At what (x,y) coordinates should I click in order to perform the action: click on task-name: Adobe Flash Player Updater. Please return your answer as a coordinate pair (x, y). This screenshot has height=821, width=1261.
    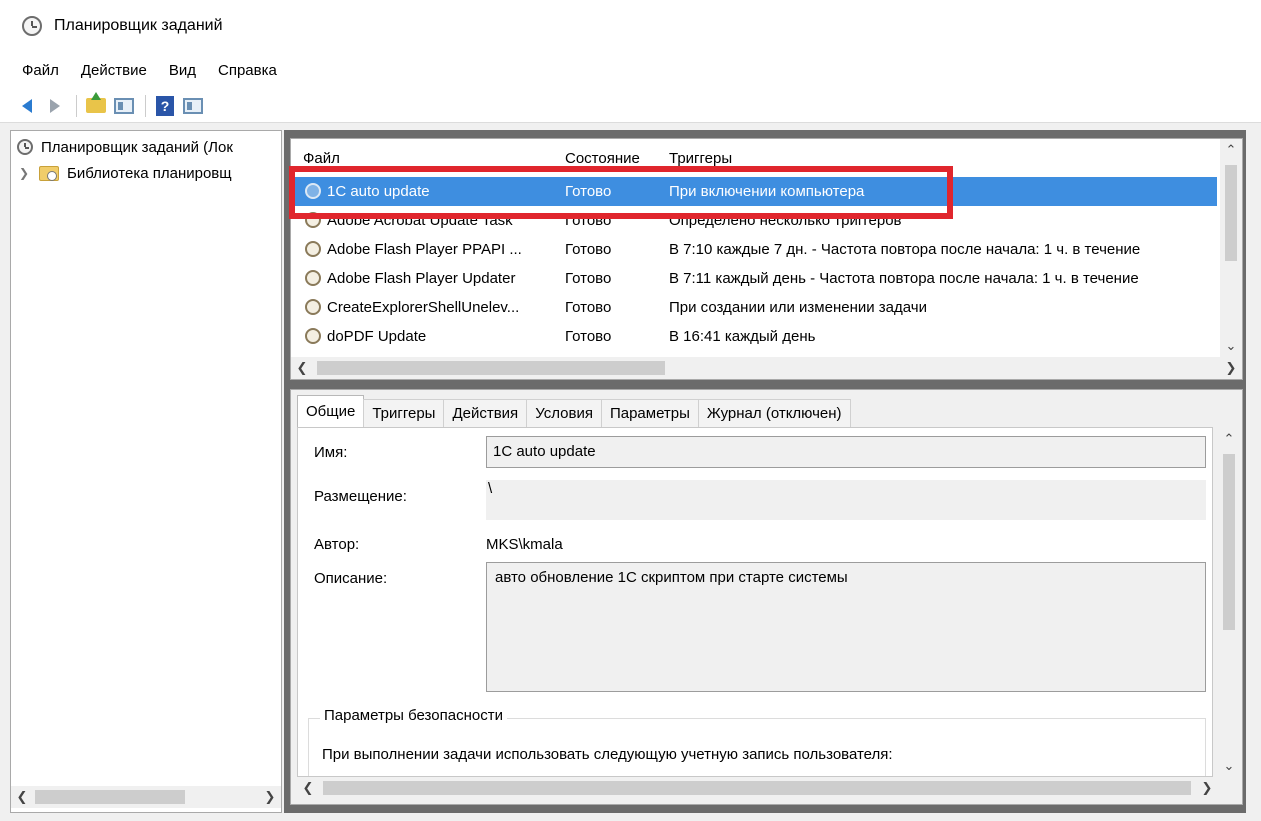
    Looking at the image, I should click on (421, 278).